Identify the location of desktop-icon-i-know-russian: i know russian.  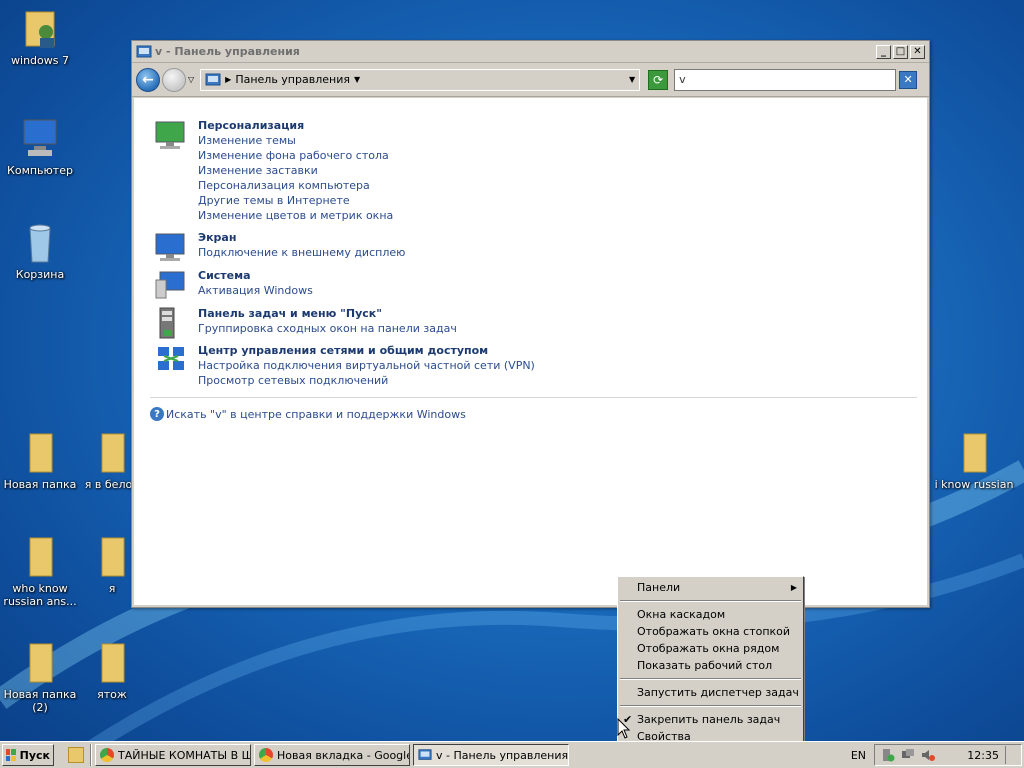
(974, 460).